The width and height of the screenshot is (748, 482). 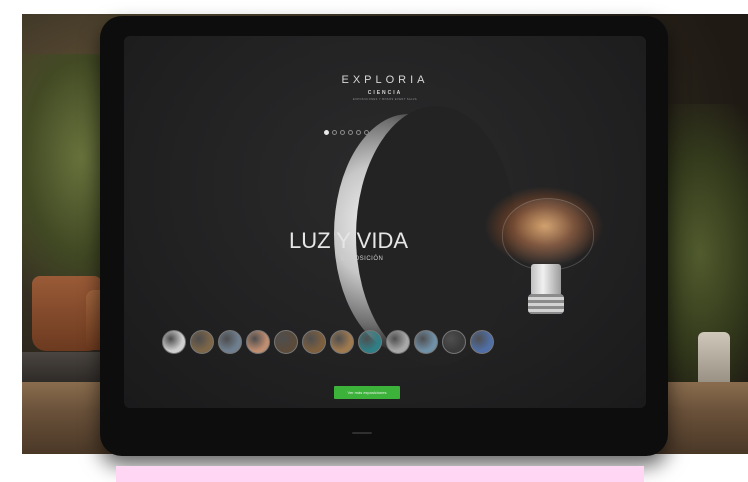 What do you see at coordinates (328, 342) in the screenshot?
I see `exhibition-thumbnails` at bounding box center [328, 342].